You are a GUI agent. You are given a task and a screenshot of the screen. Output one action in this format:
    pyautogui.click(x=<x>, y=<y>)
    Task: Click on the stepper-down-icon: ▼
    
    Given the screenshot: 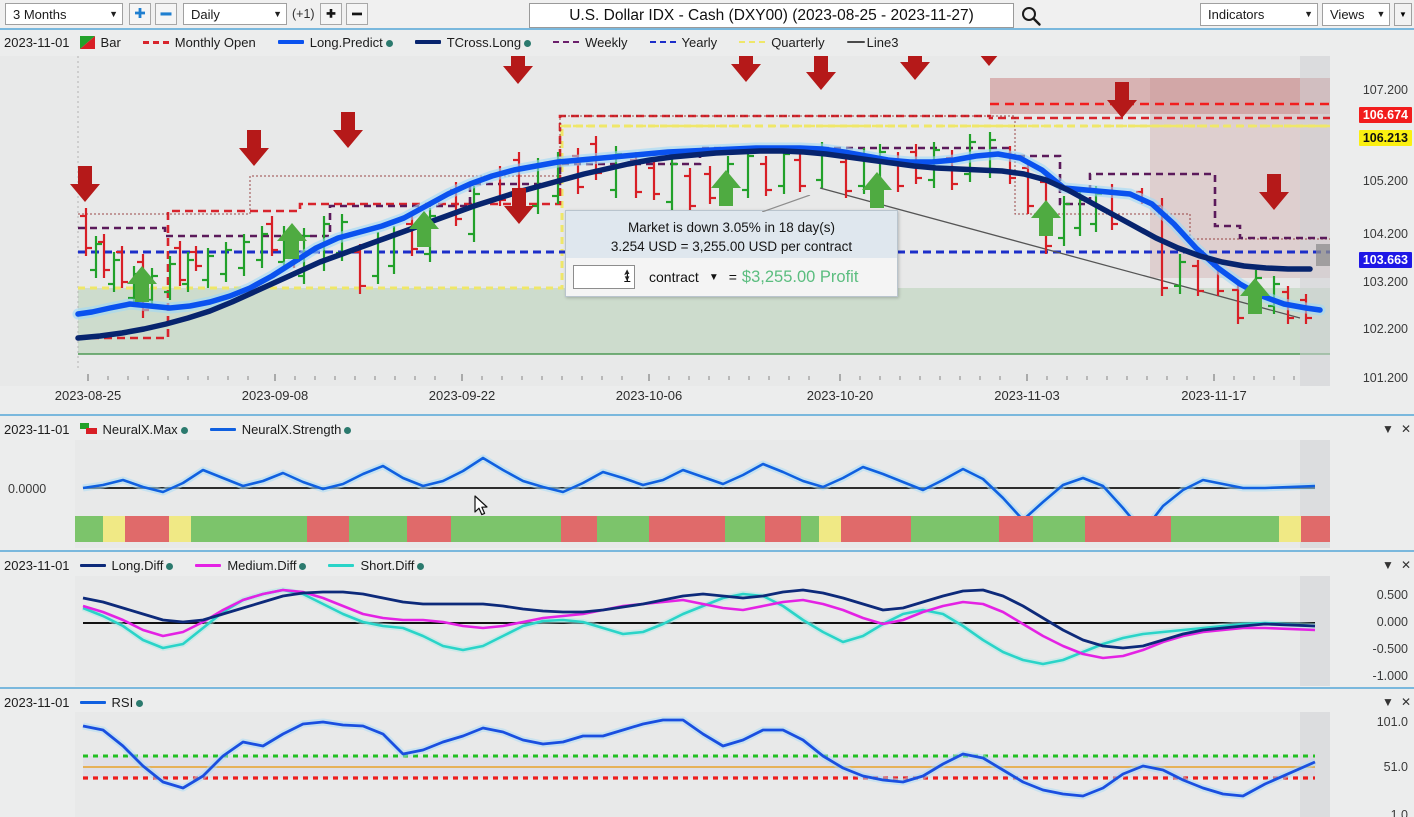 What is the action you would take?
    pyautogui.click(x=627, y=279)
    